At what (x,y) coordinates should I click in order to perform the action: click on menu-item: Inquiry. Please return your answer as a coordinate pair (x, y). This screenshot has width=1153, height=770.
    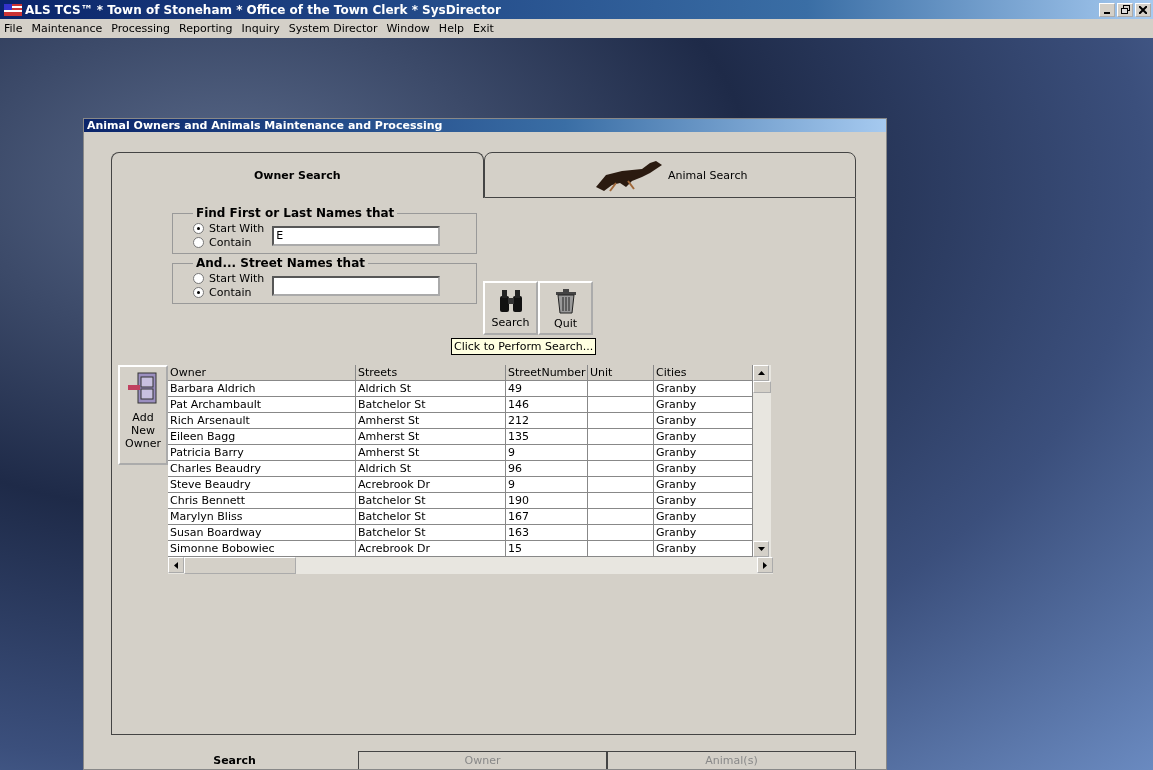
    Looking at the image, I should click on (260, 28).